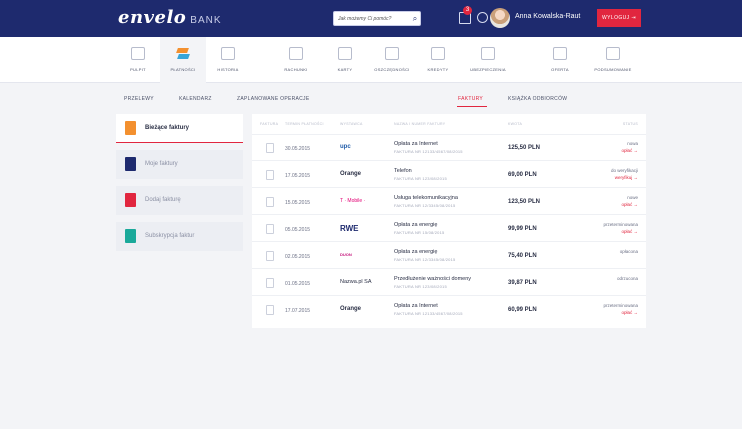  What do you see at coordinates (560, 53) in the screenshot?
I see `cart-icon` at bounding box center [560, 53].